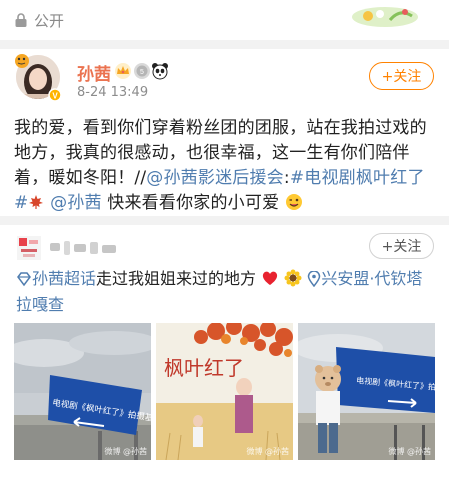 The height and width of the screenshot is (480, 449). Describe the element at coordinates (38, 77) in the screenshot. I see `avatar: V` at that location.